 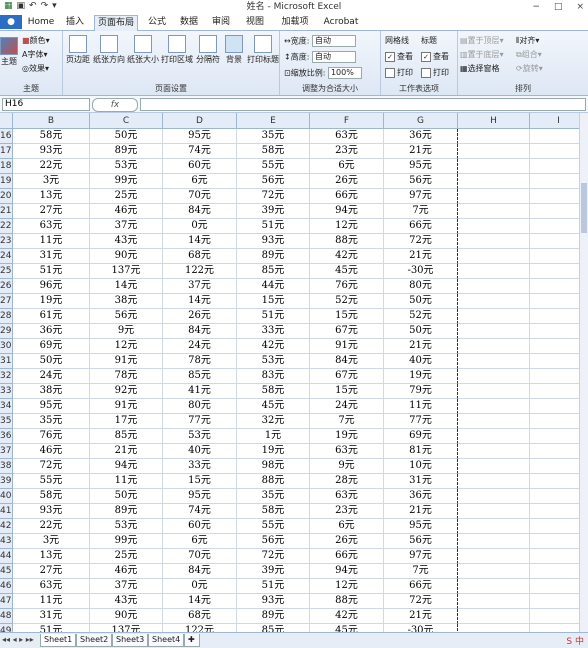 I want to click on table-cell: 26元, so click(x=347, y=181).